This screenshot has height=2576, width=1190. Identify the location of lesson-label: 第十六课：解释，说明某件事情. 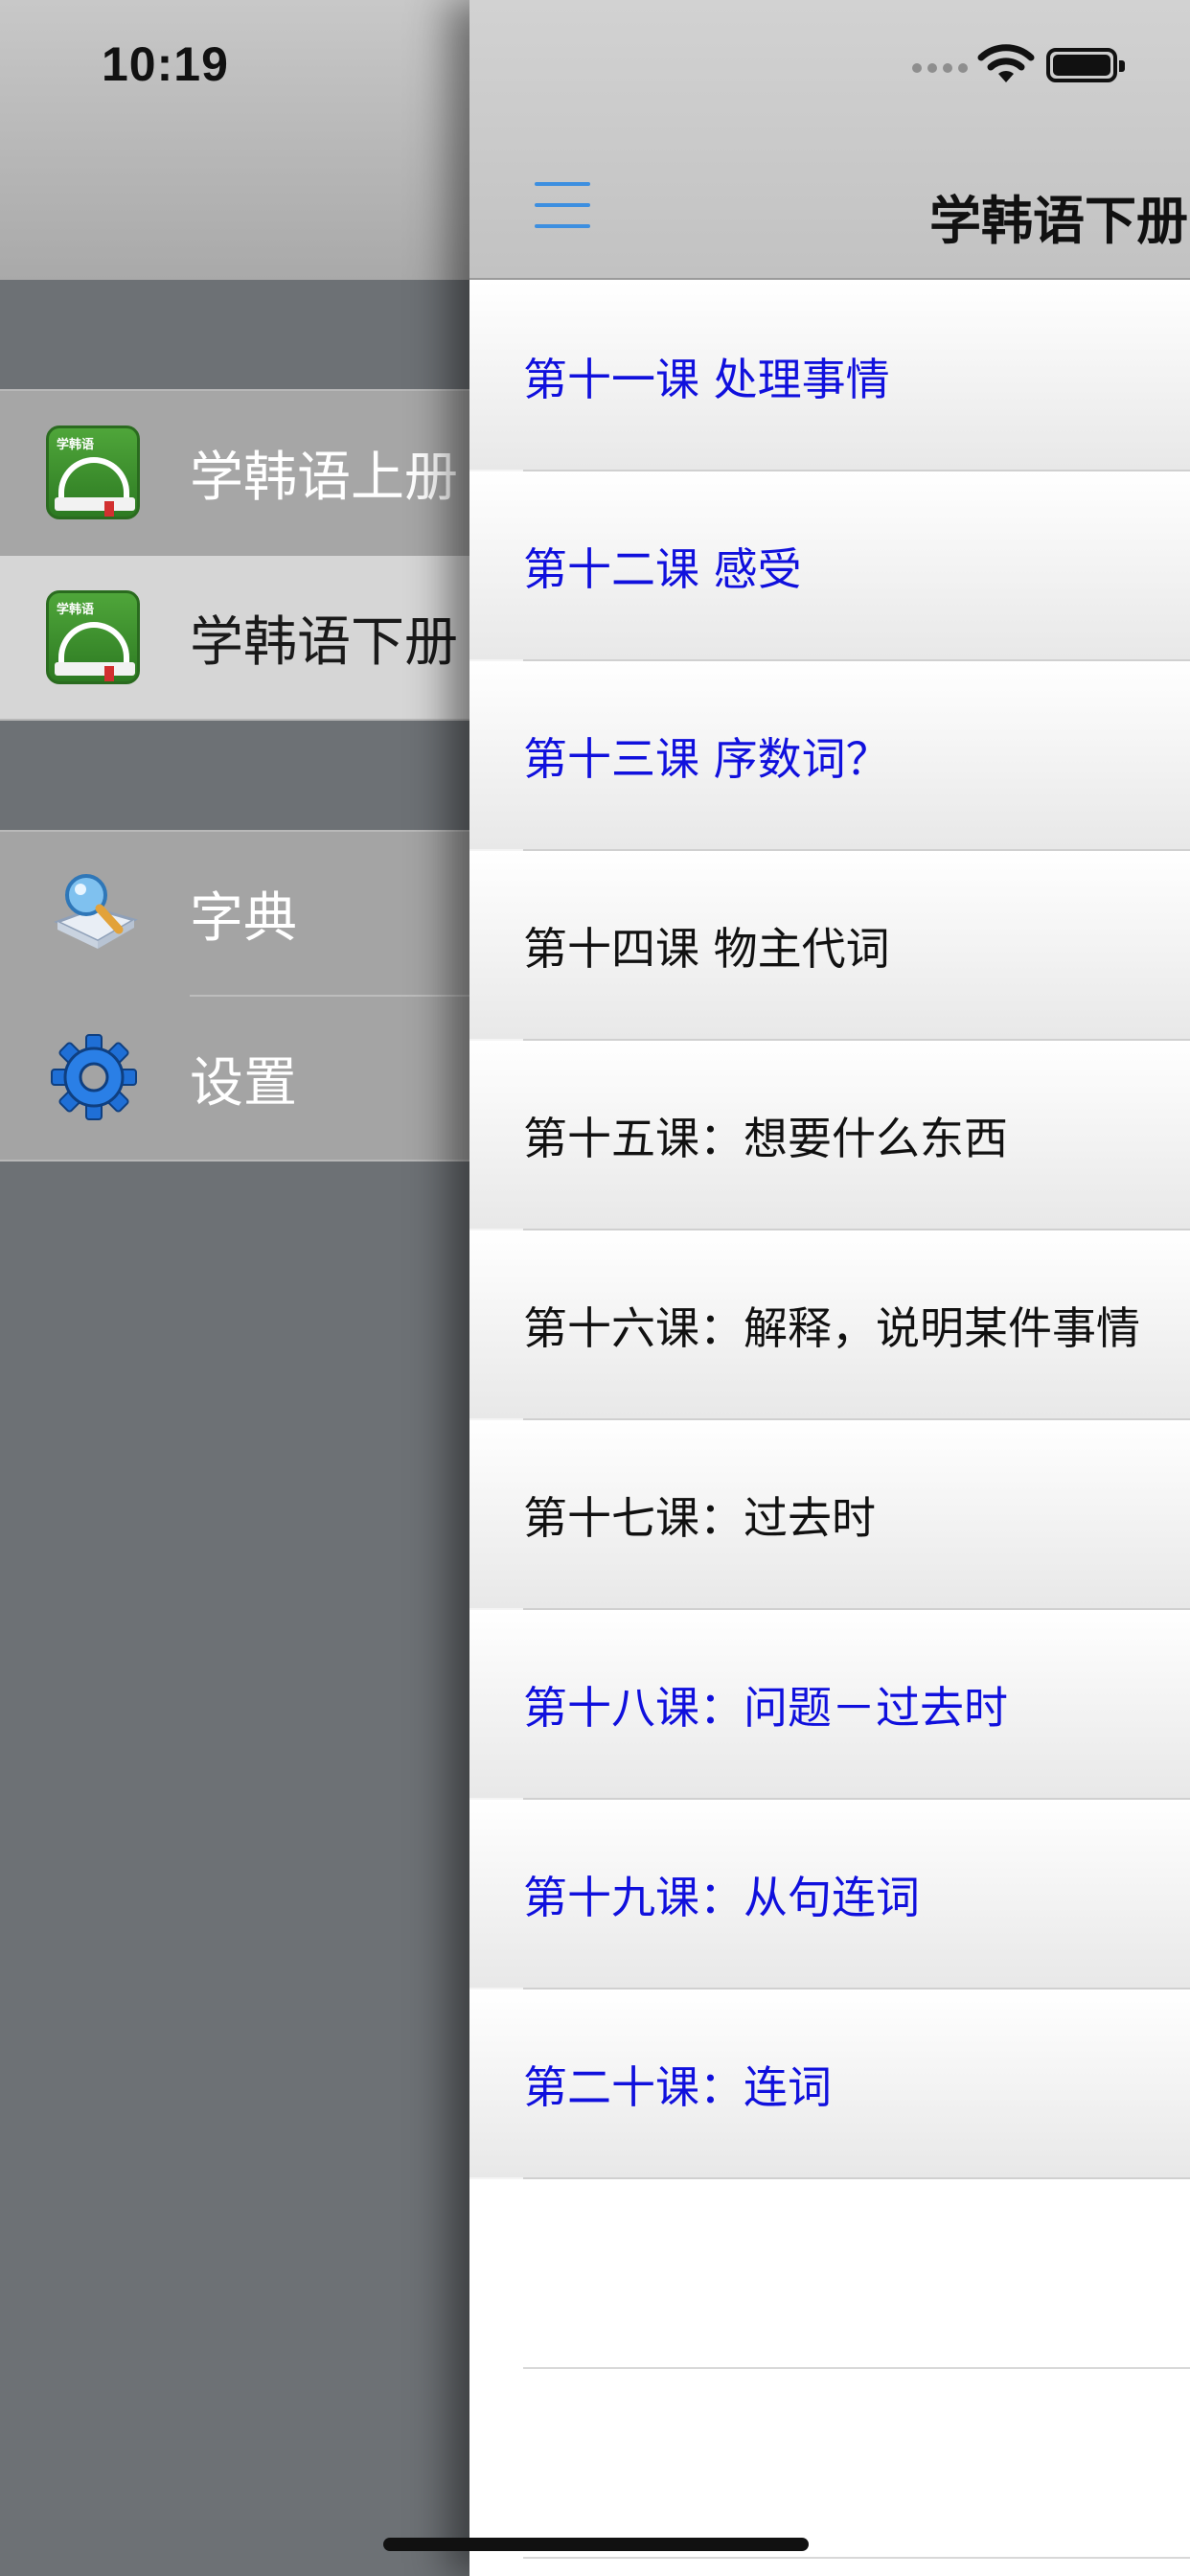
(832, 1328).